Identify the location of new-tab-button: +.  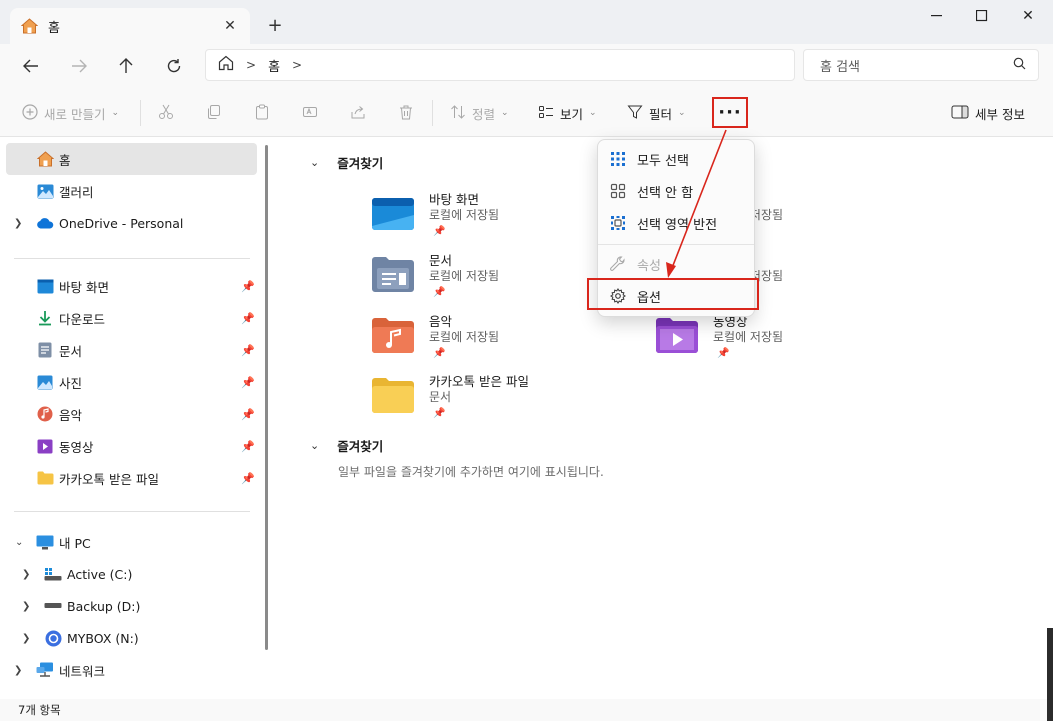
(275, 25).